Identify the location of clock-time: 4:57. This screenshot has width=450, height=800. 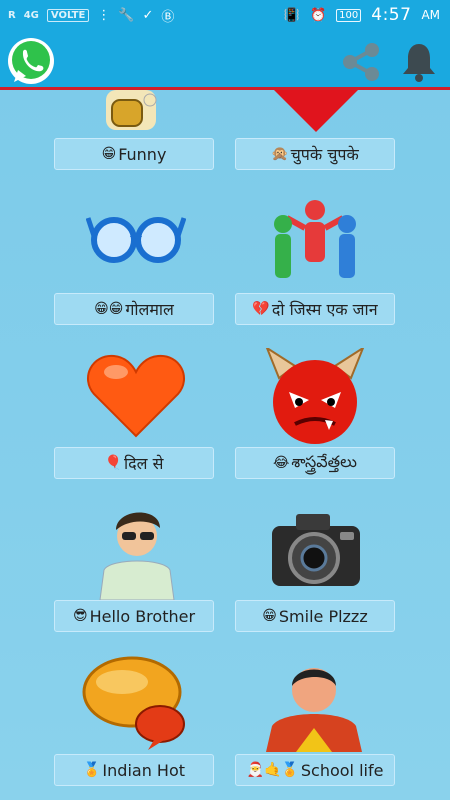
(391, 15).